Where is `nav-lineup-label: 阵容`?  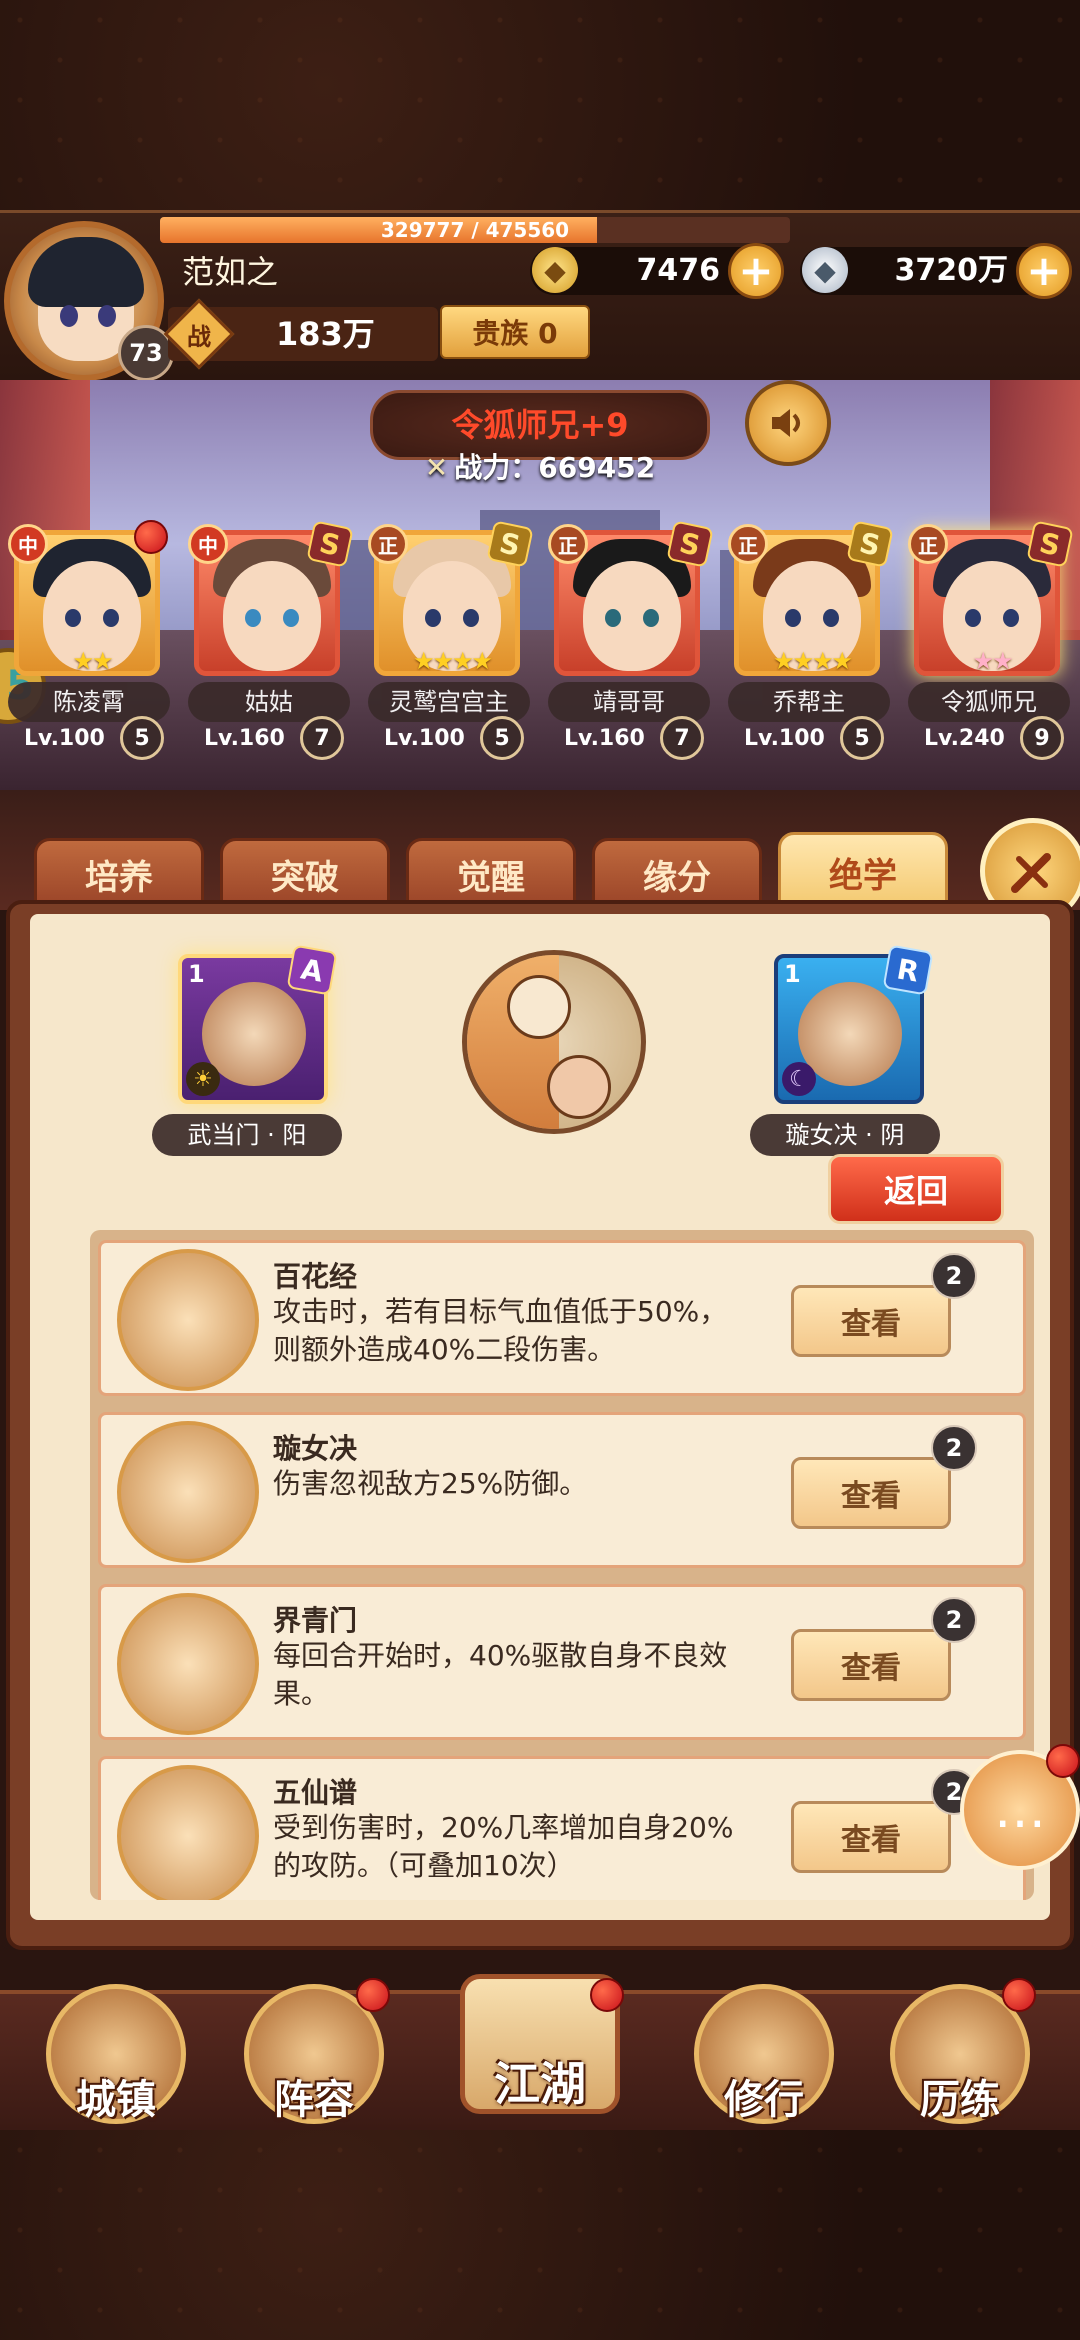 nav-lineup-label: 阵容 is located at coordinates (314, 2100).